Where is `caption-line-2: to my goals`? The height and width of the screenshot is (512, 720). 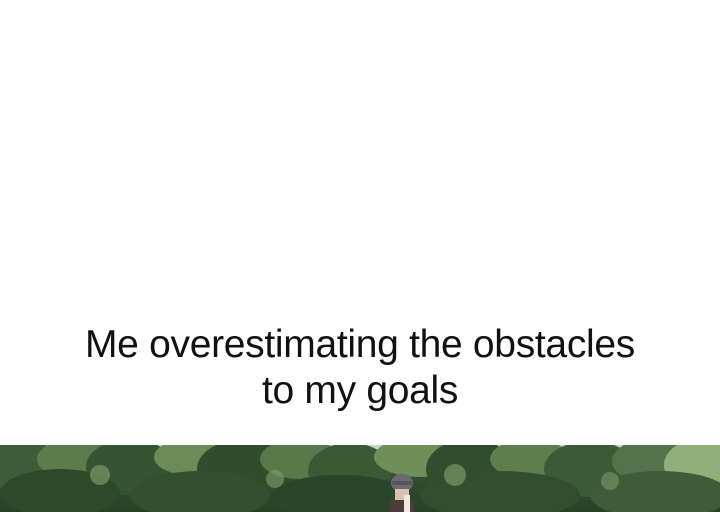
caption-line-2: to my goals is located at coordinates (360, 390).